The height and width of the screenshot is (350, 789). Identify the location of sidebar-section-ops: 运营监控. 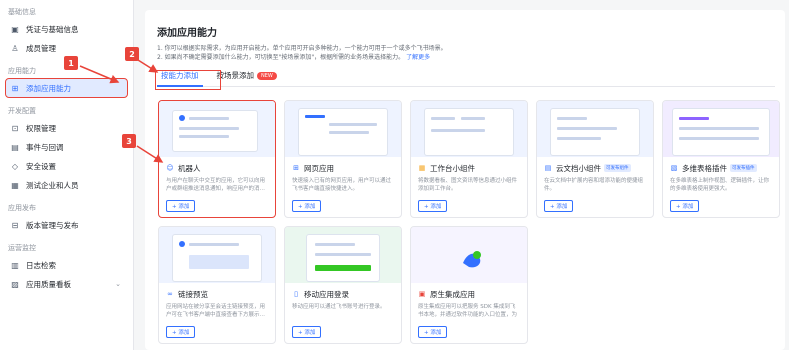
(22, 248).